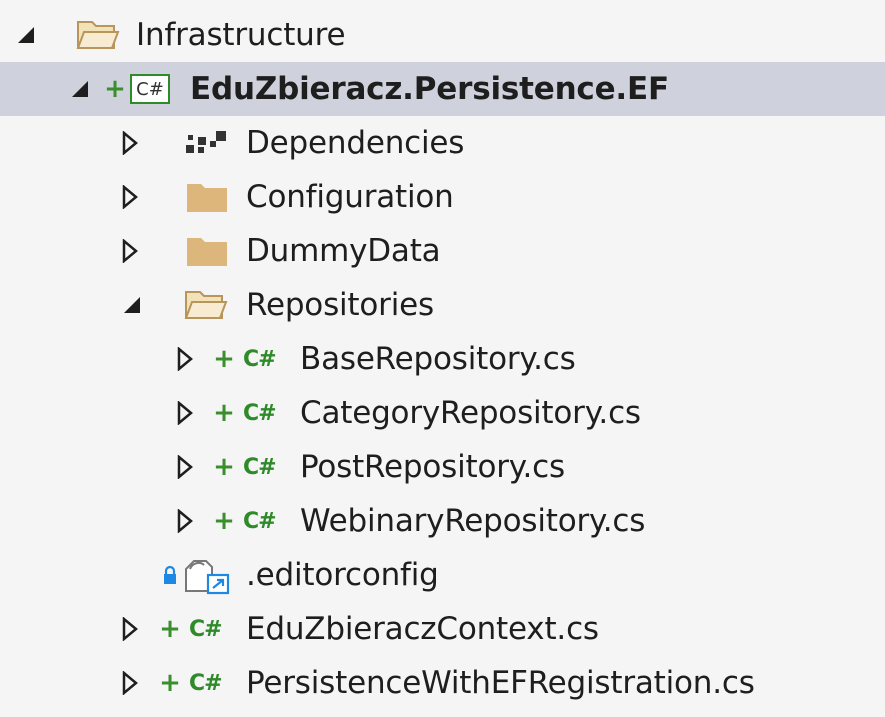 Image resolution: width=885 pixels, height=717 pixels. Describe the element at coordinates (350, 197) in the screenshot. I see `tree-item-label: Configuration` at that location.